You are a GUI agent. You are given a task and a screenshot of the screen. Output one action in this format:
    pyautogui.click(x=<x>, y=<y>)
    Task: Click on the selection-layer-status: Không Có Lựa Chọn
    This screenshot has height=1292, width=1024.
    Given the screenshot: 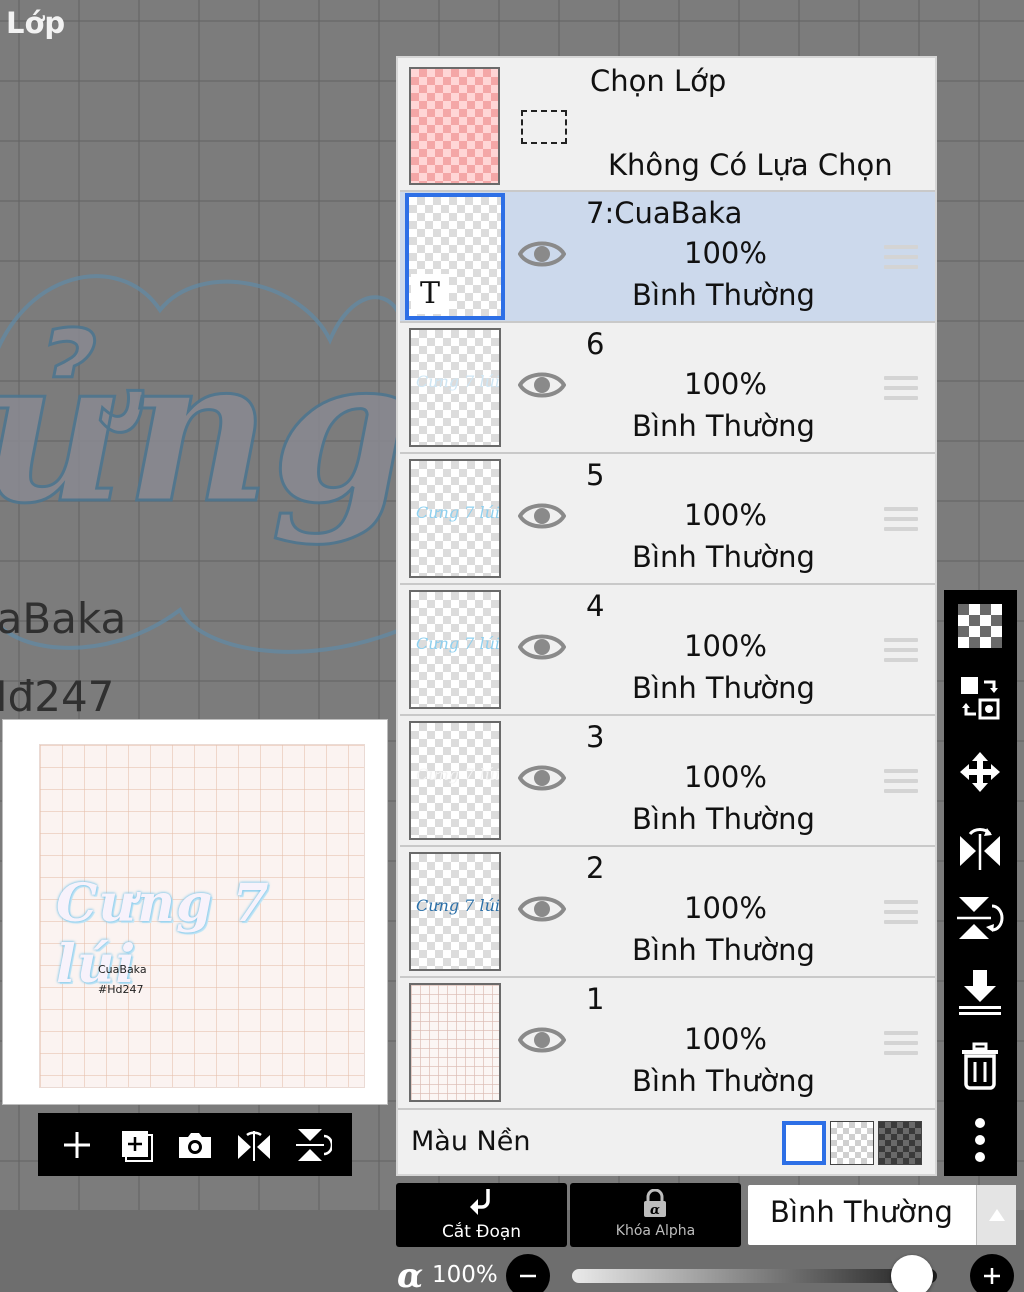 What is the action you would take?
    pyautogui.click(x=750, y=165)
    